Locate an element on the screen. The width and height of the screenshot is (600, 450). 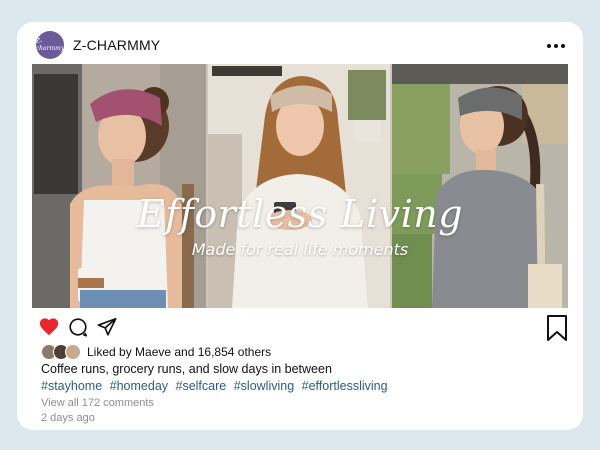
hashtag-link: #slowliving is located at coordinates (264, 386).